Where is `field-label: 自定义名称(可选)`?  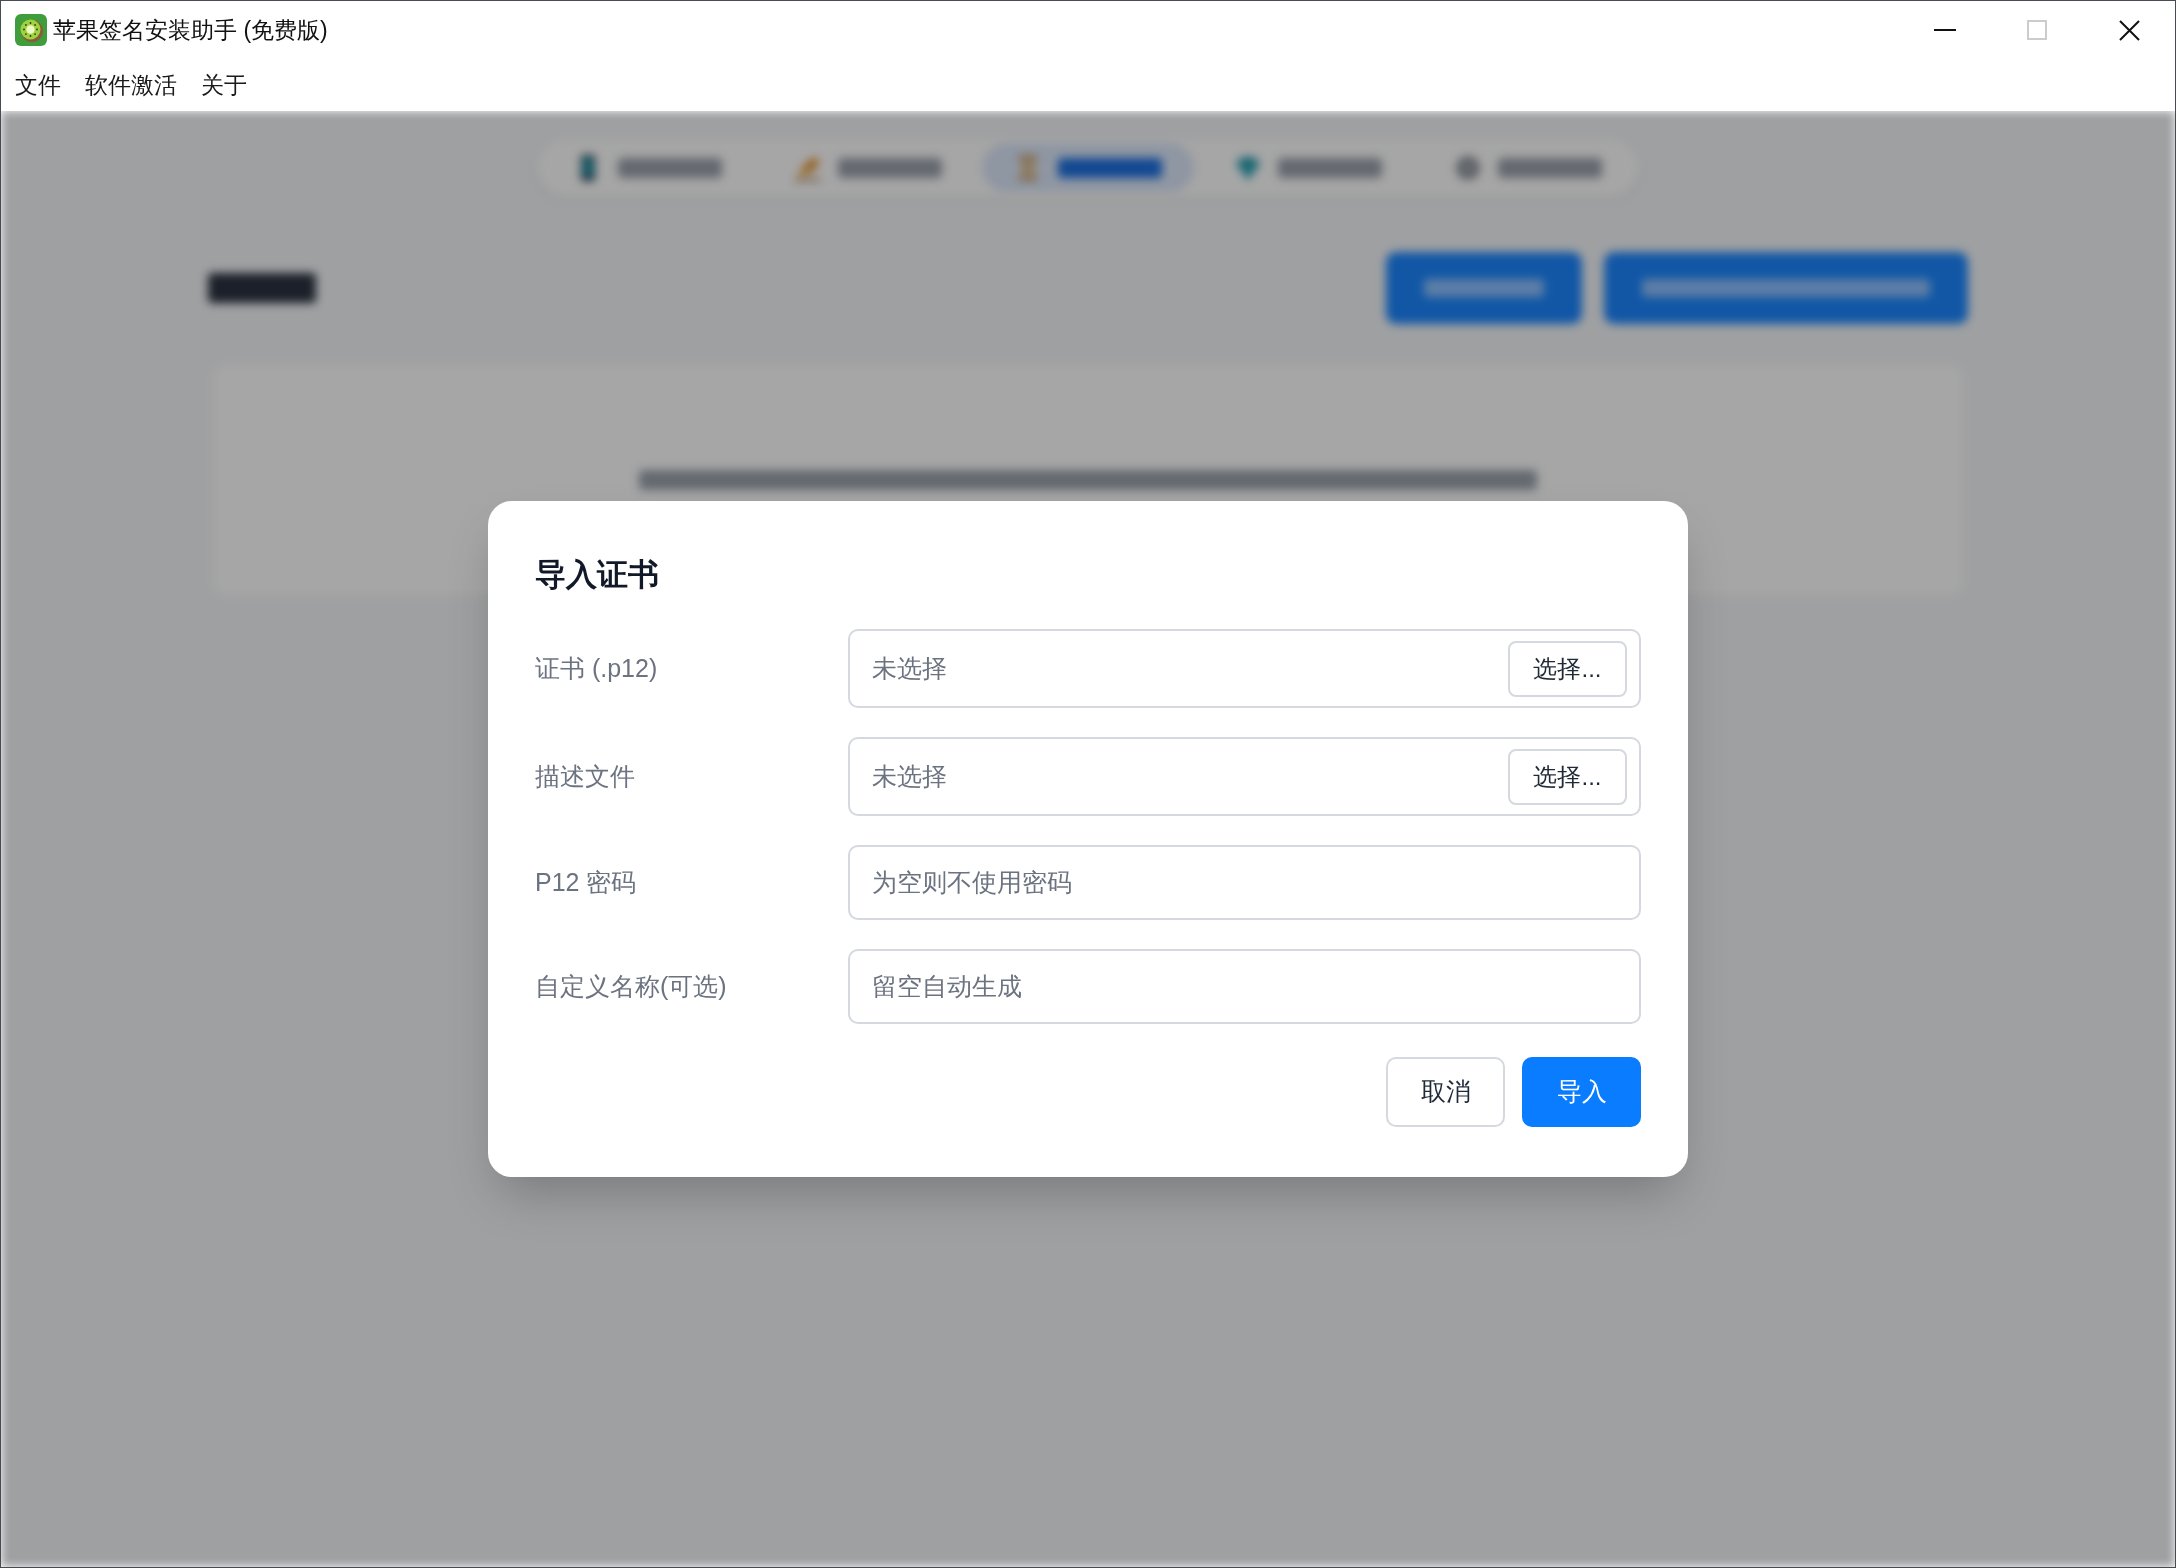
field-label: 自定义名称(可选) is located at coordinates (631, 986).